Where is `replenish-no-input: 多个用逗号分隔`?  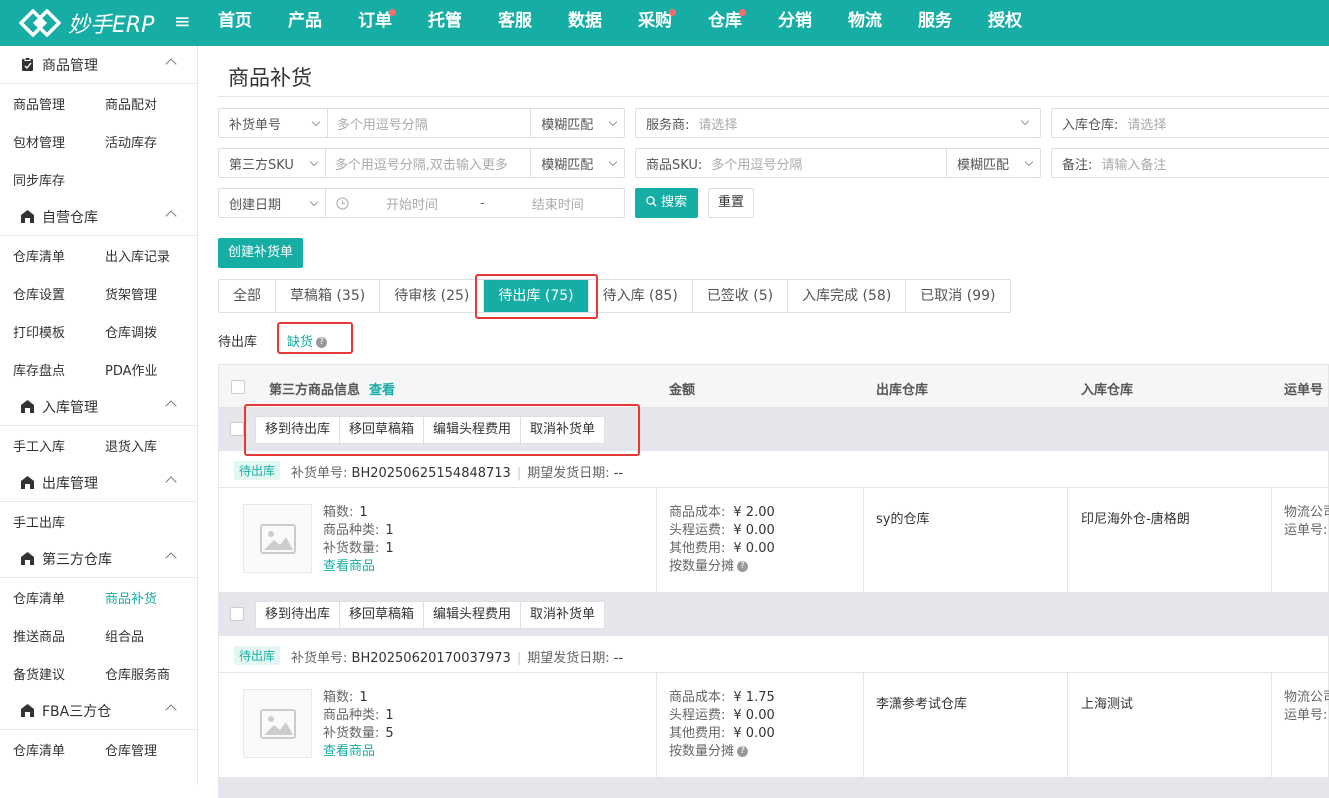 replenish-no-input: 多个用逗号分隔 is located at coordinates (429, 123).